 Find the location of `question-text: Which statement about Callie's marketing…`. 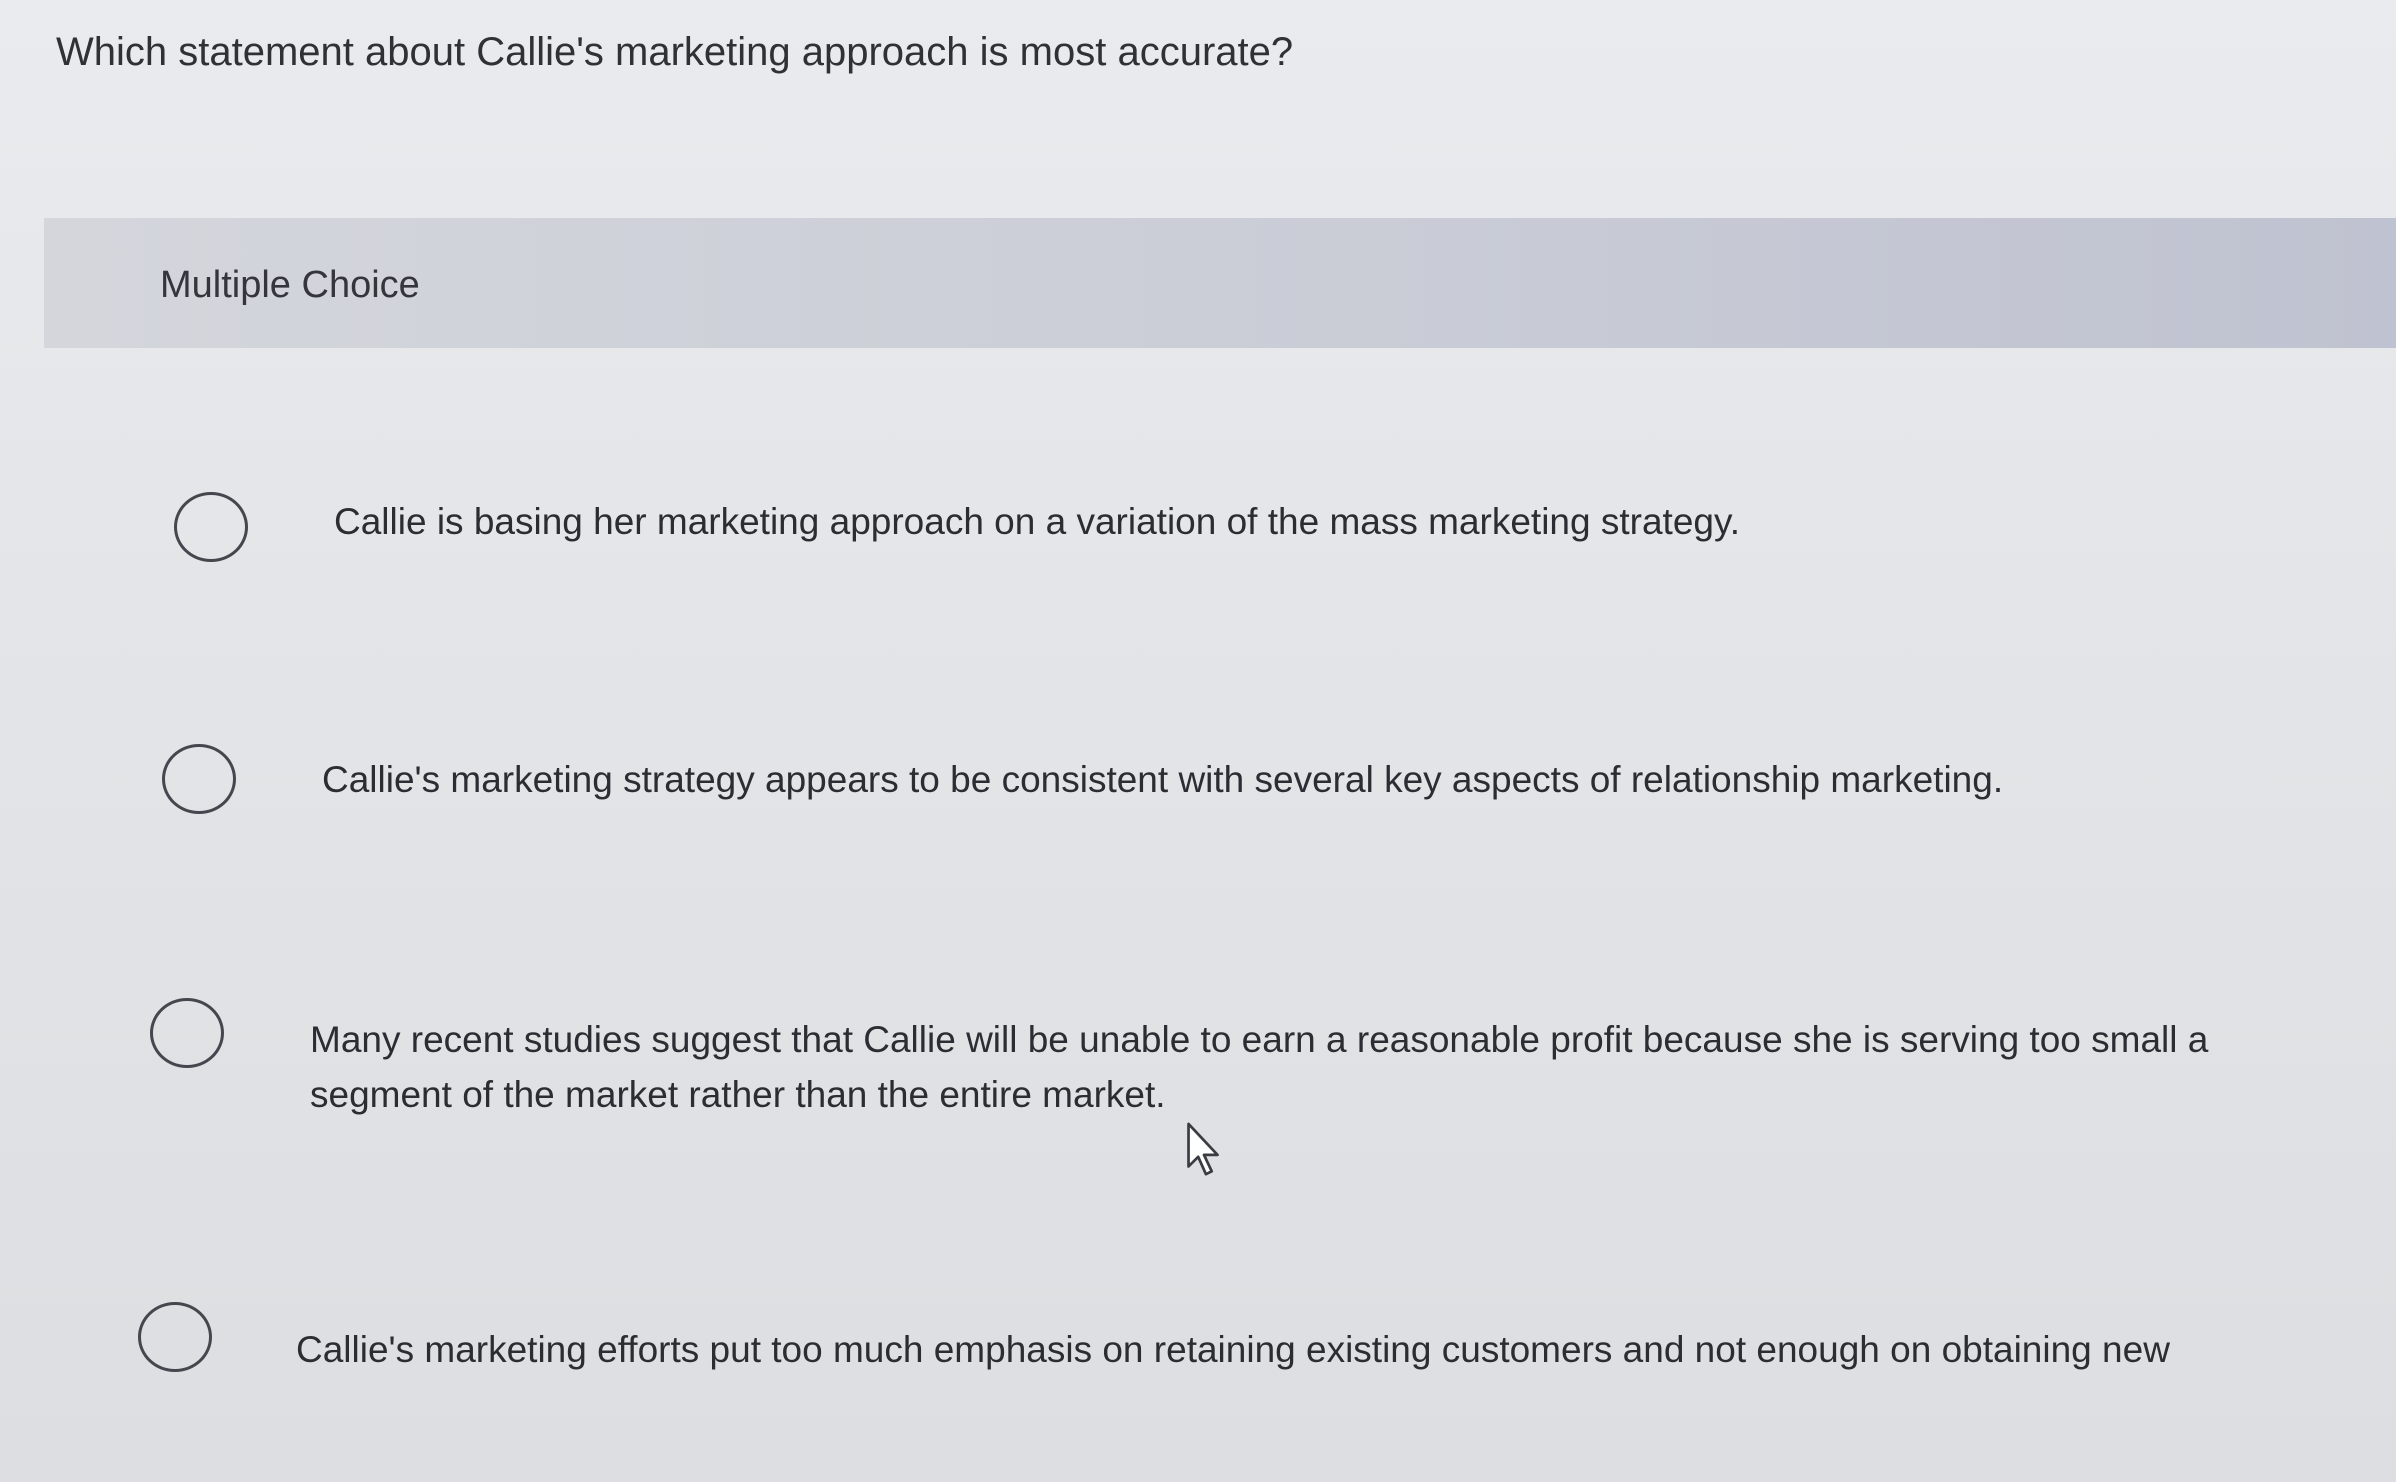

question-text: Which statement about Callie's marketing… is located at coordinates (675, 52).